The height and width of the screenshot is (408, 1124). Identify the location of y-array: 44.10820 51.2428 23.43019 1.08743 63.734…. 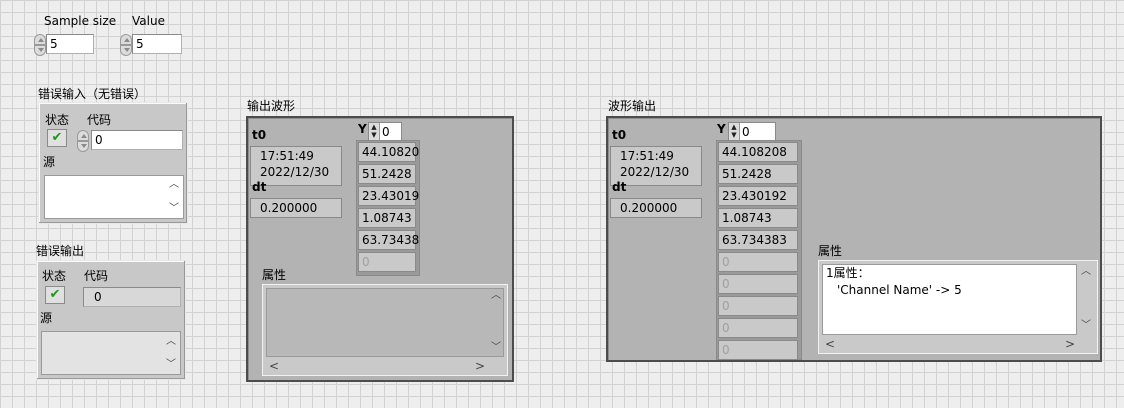
(388, 208).